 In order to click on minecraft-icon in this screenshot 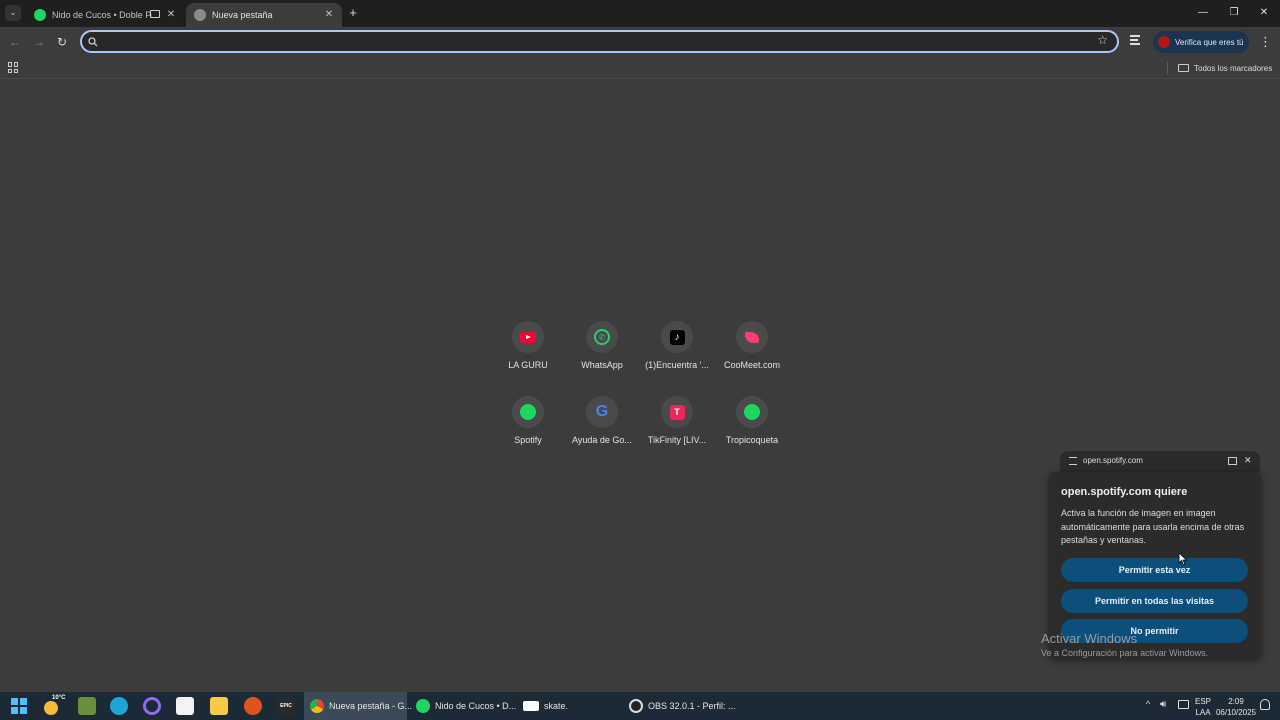, I will do `click(87, 706)`.